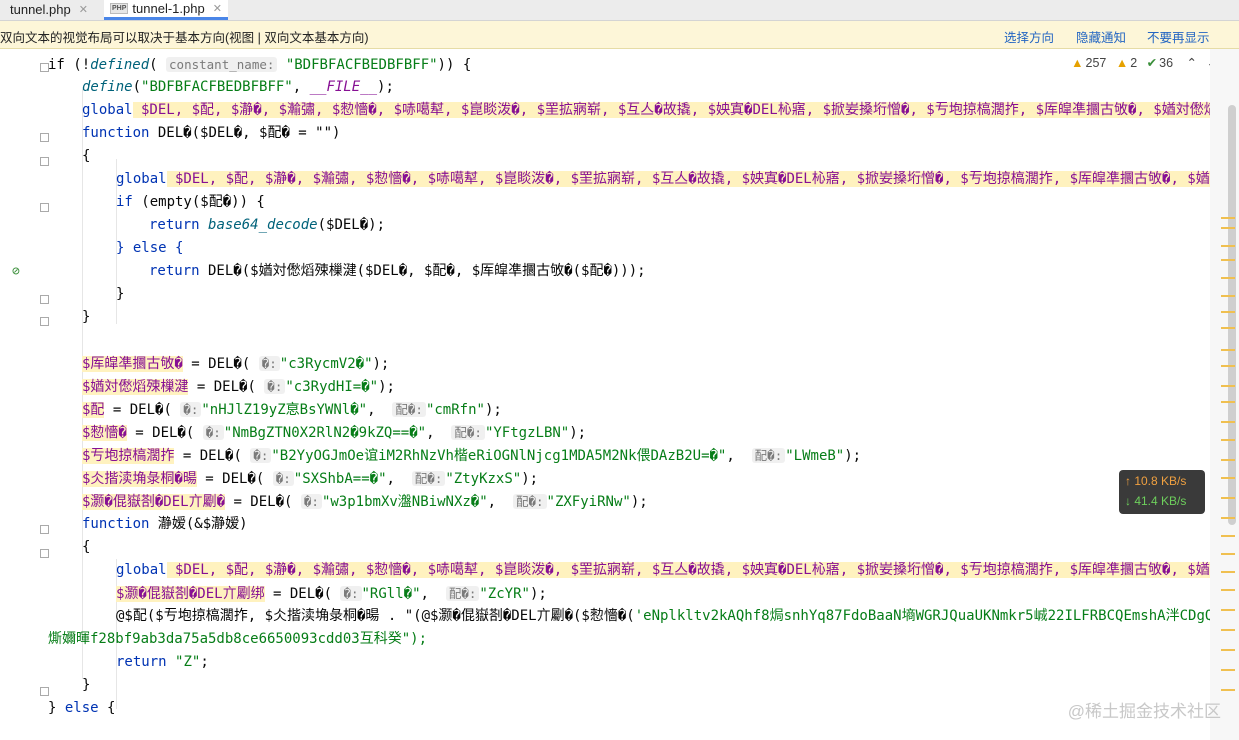  What do you see at coordinates (238, 87) in the screenshot?
I see `code-line: define("BDFBFACFBEDBFBFF", __FILE__);` at bounding box center [238, 87].